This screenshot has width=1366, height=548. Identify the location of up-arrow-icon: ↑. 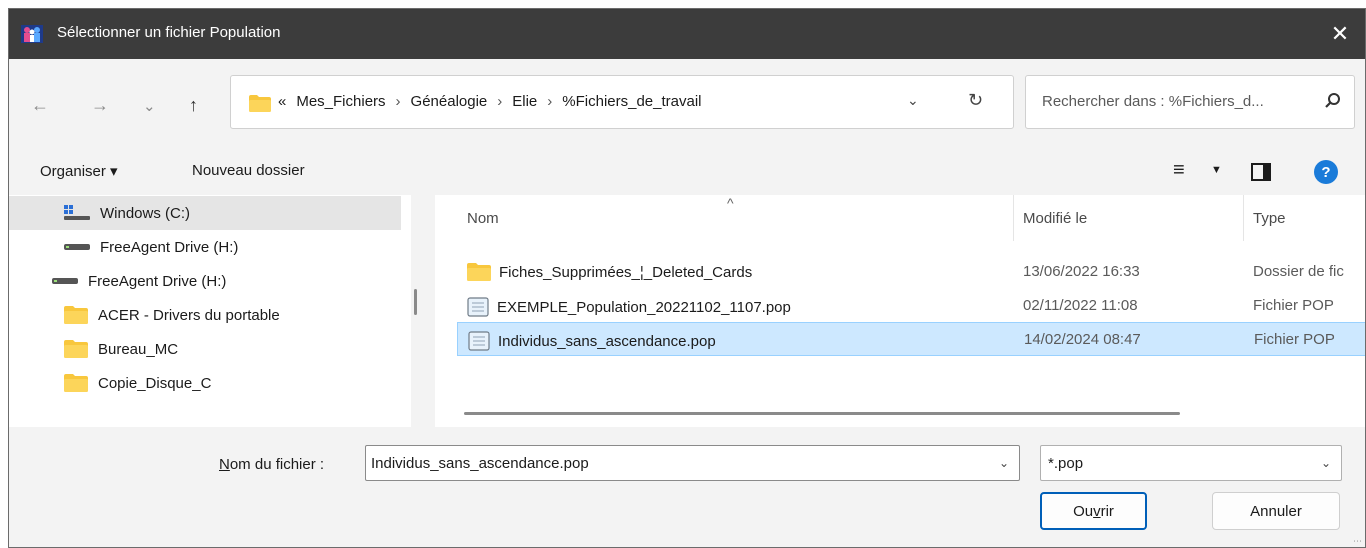
(193, 105).